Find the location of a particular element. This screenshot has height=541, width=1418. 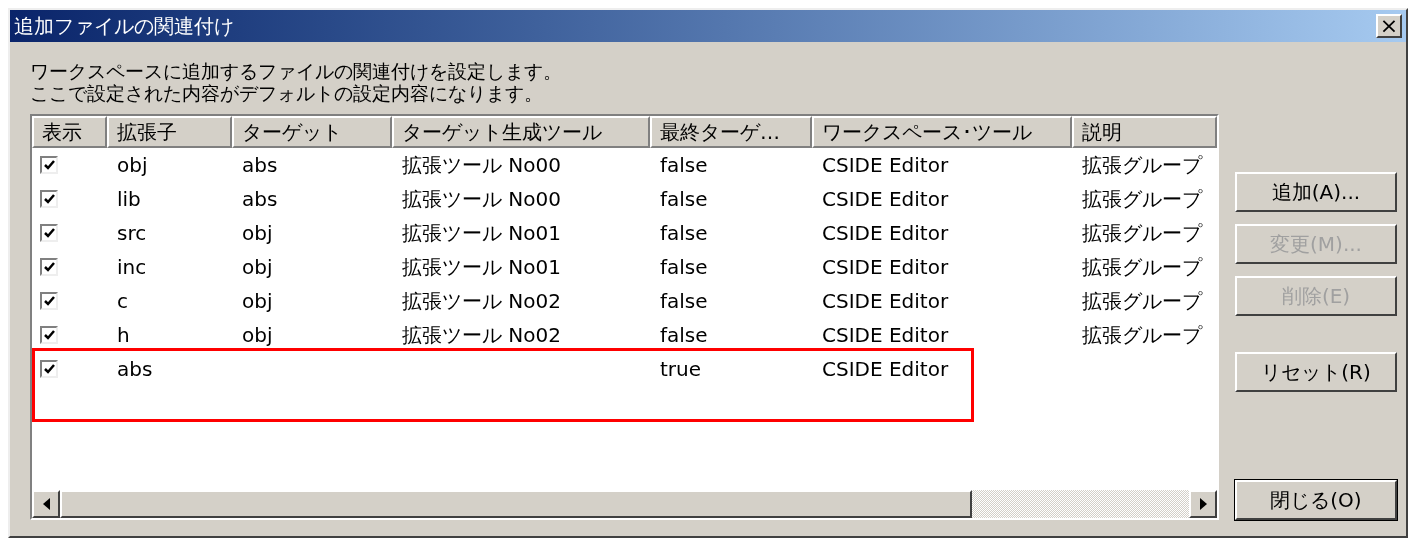

scroll-left-button is located at coordinates (46, 504).